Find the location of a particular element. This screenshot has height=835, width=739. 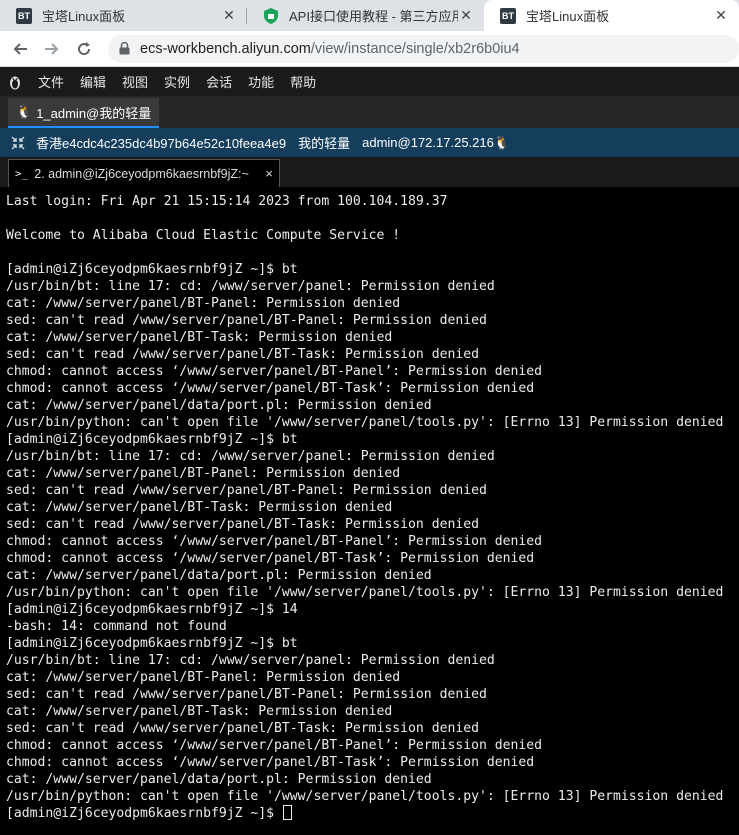

instance-name: 我的轻量 is located at coordinates (324, 143).